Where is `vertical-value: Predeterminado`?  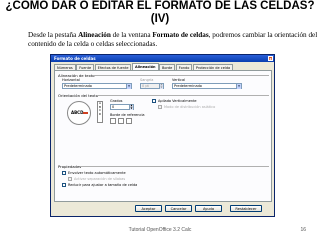 vertical-value: Predeterminado is located at coordinates (188, 86).